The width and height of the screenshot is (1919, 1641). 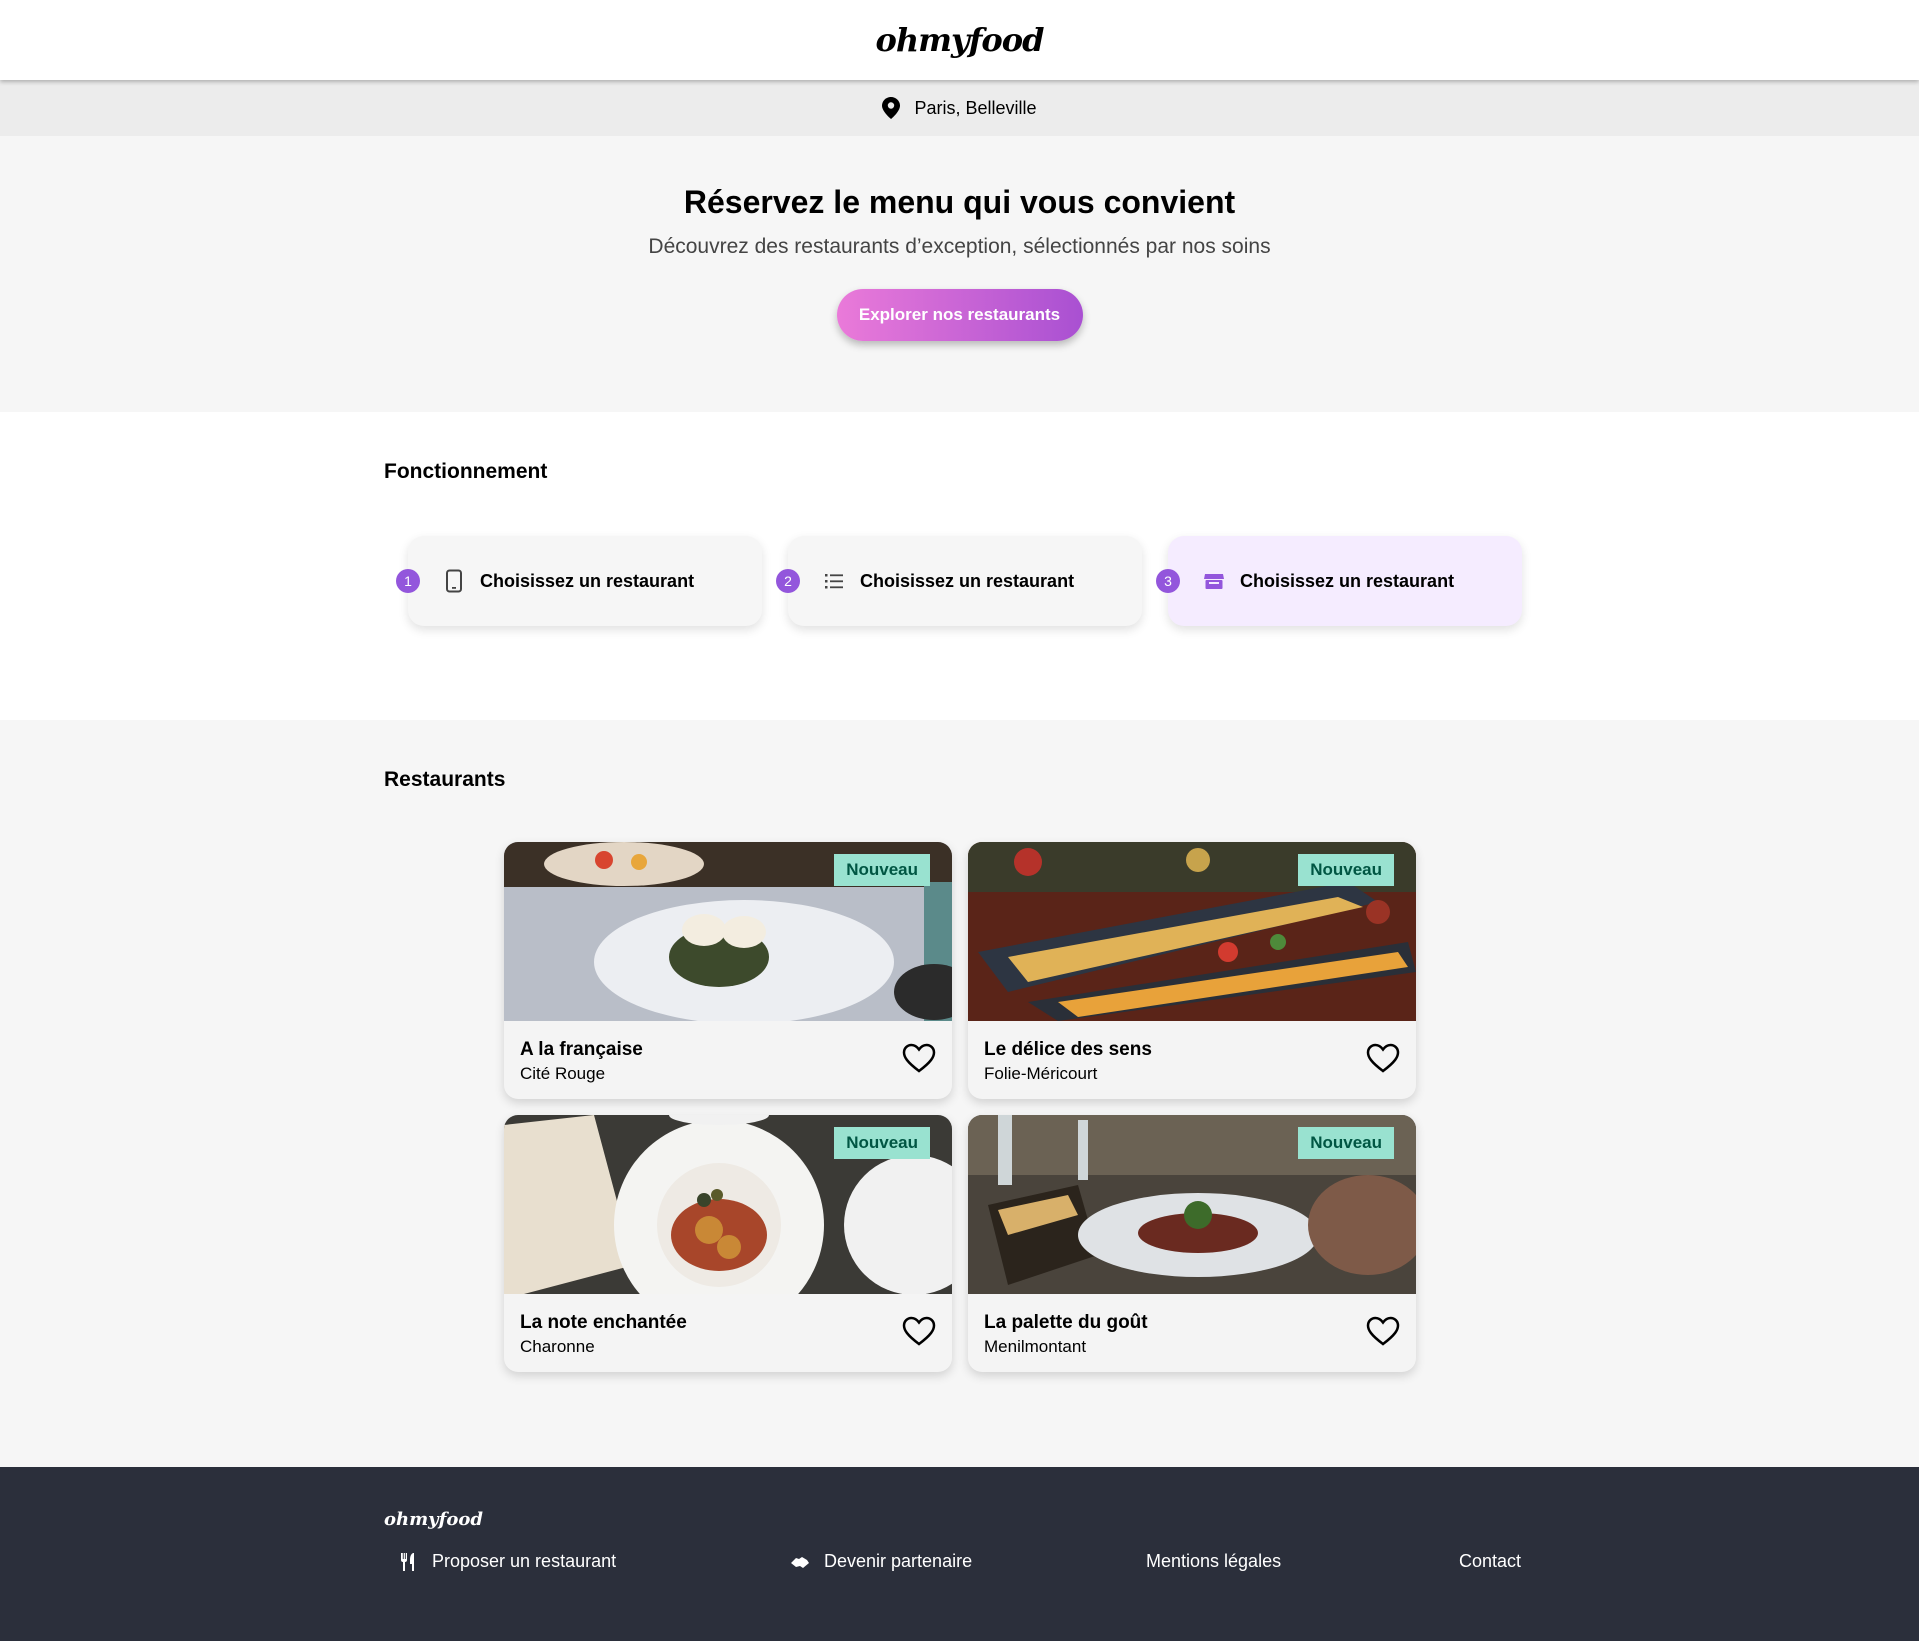 I want to click on restaurant-name: La note enchantée, so click(x=603, y=1322).